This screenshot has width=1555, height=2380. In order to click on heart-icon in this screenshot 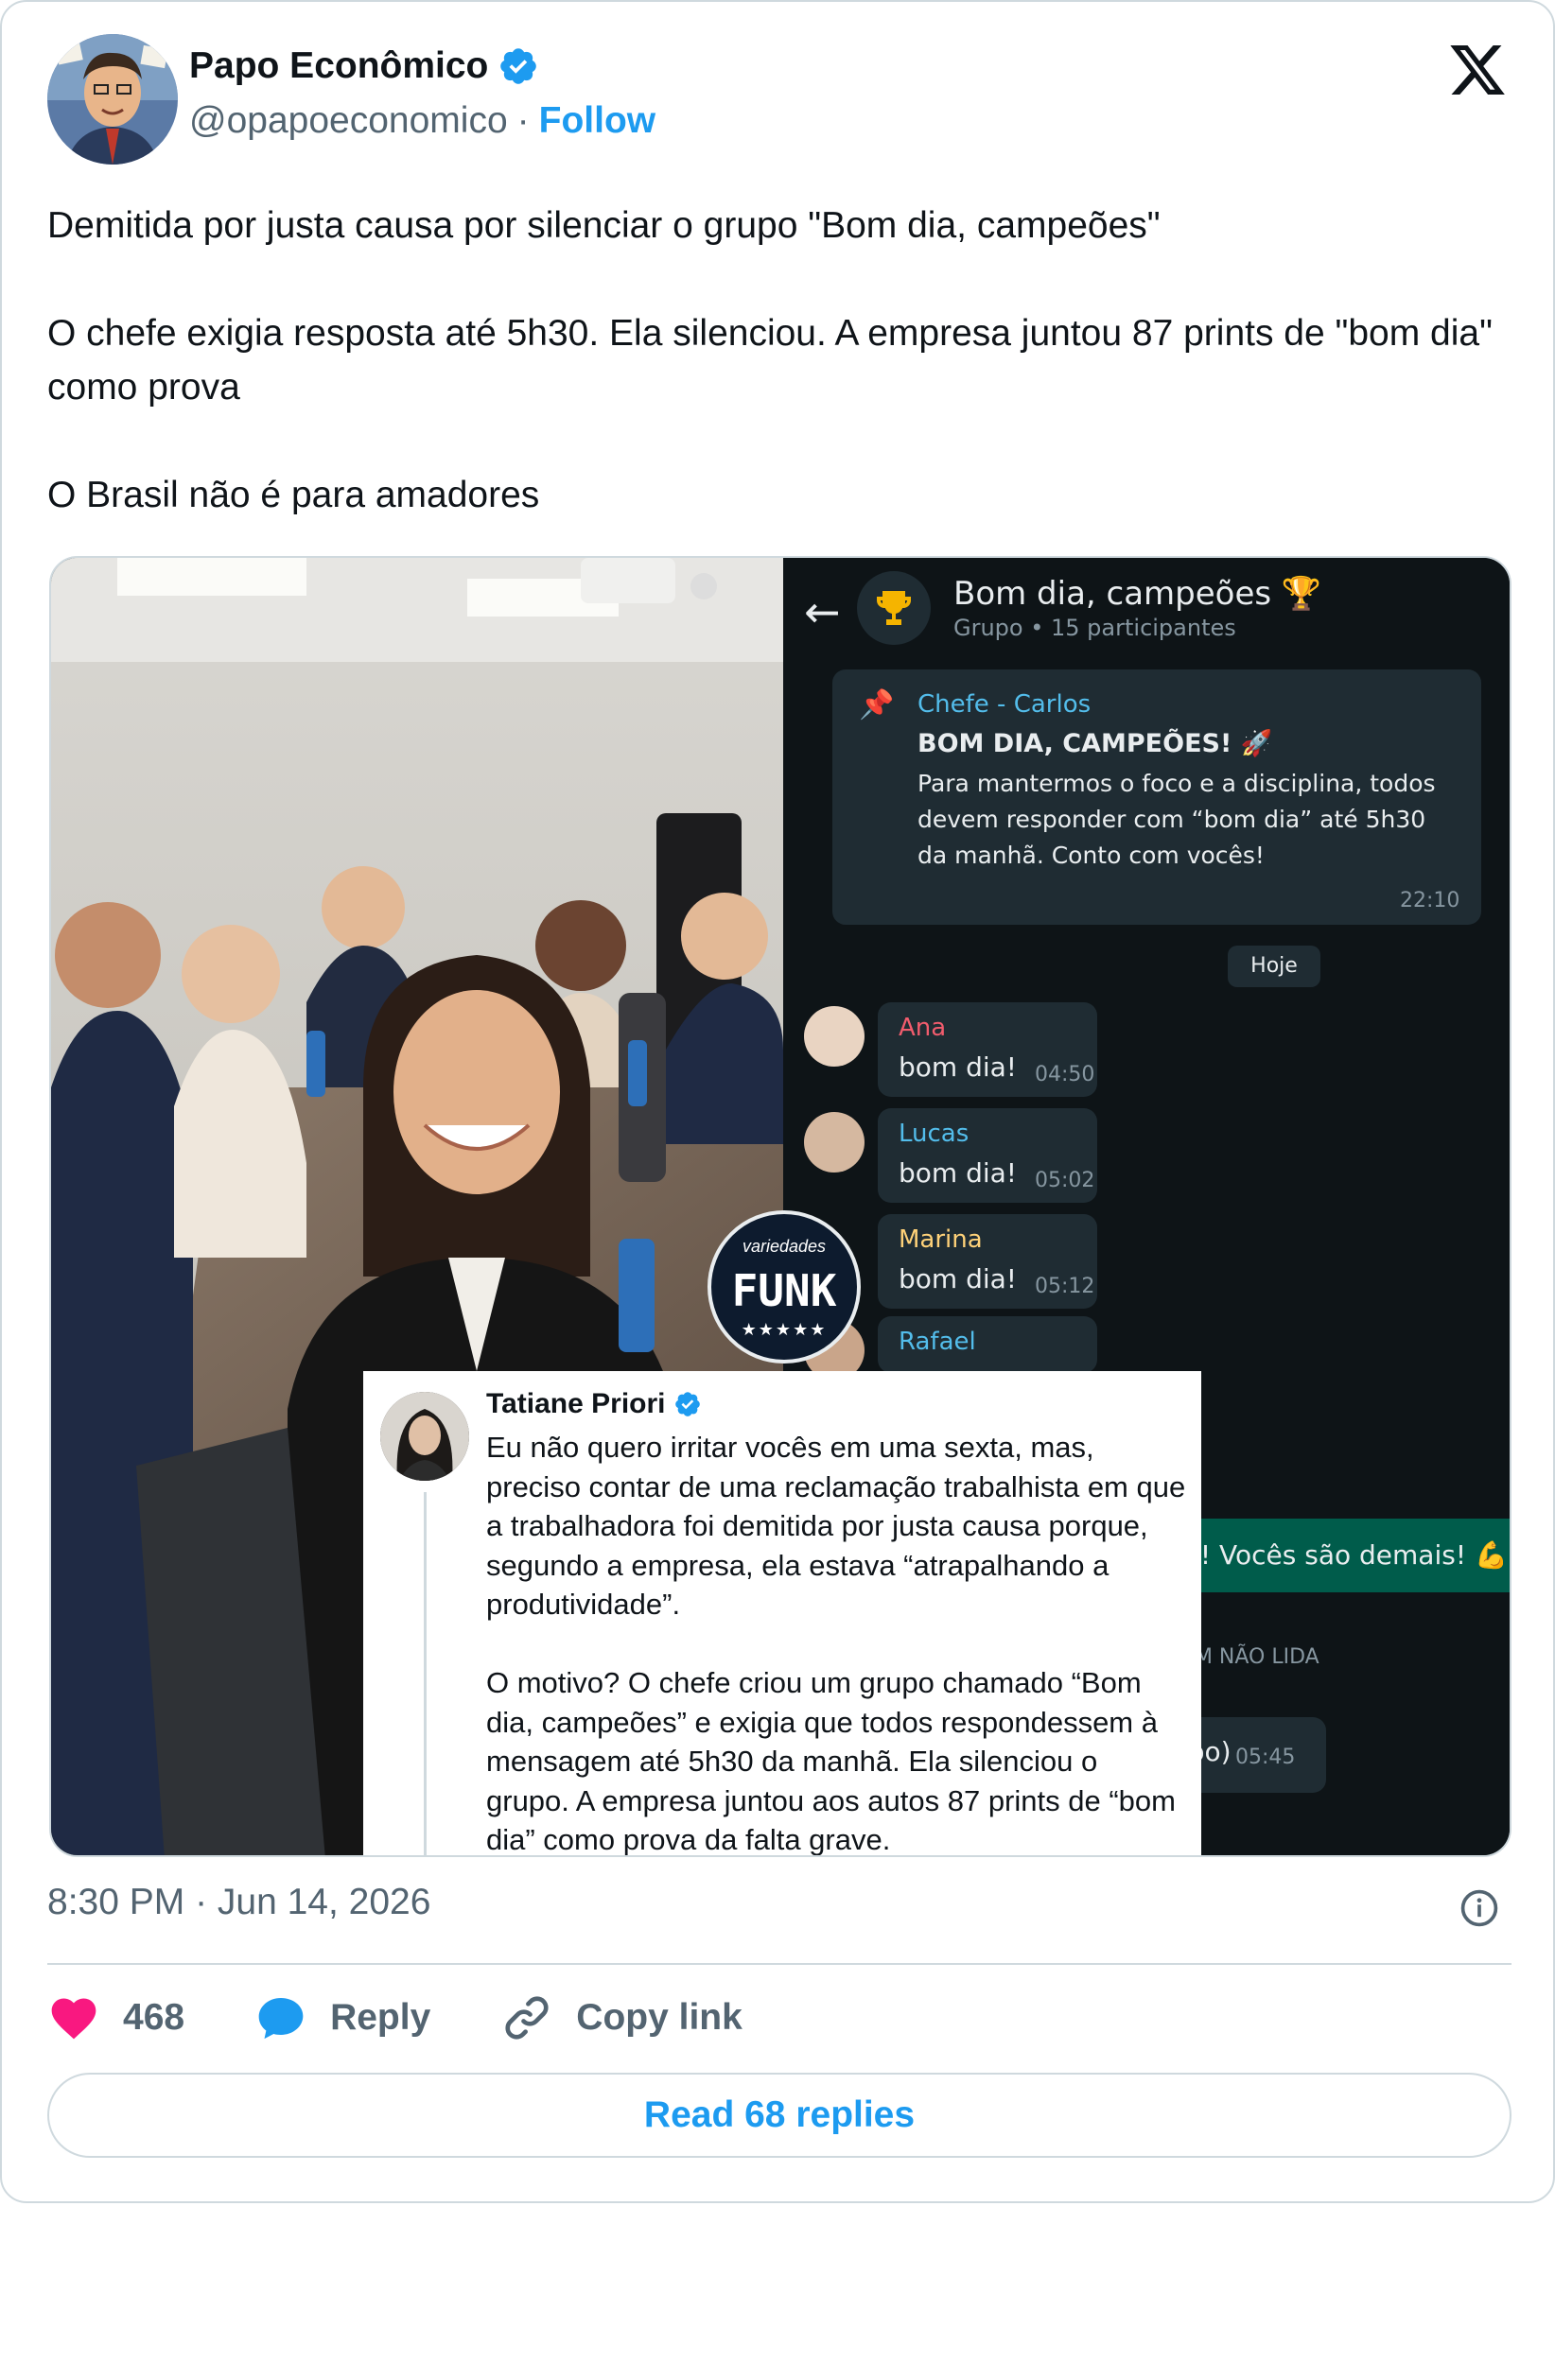, I will do `click(73, 2019)`.